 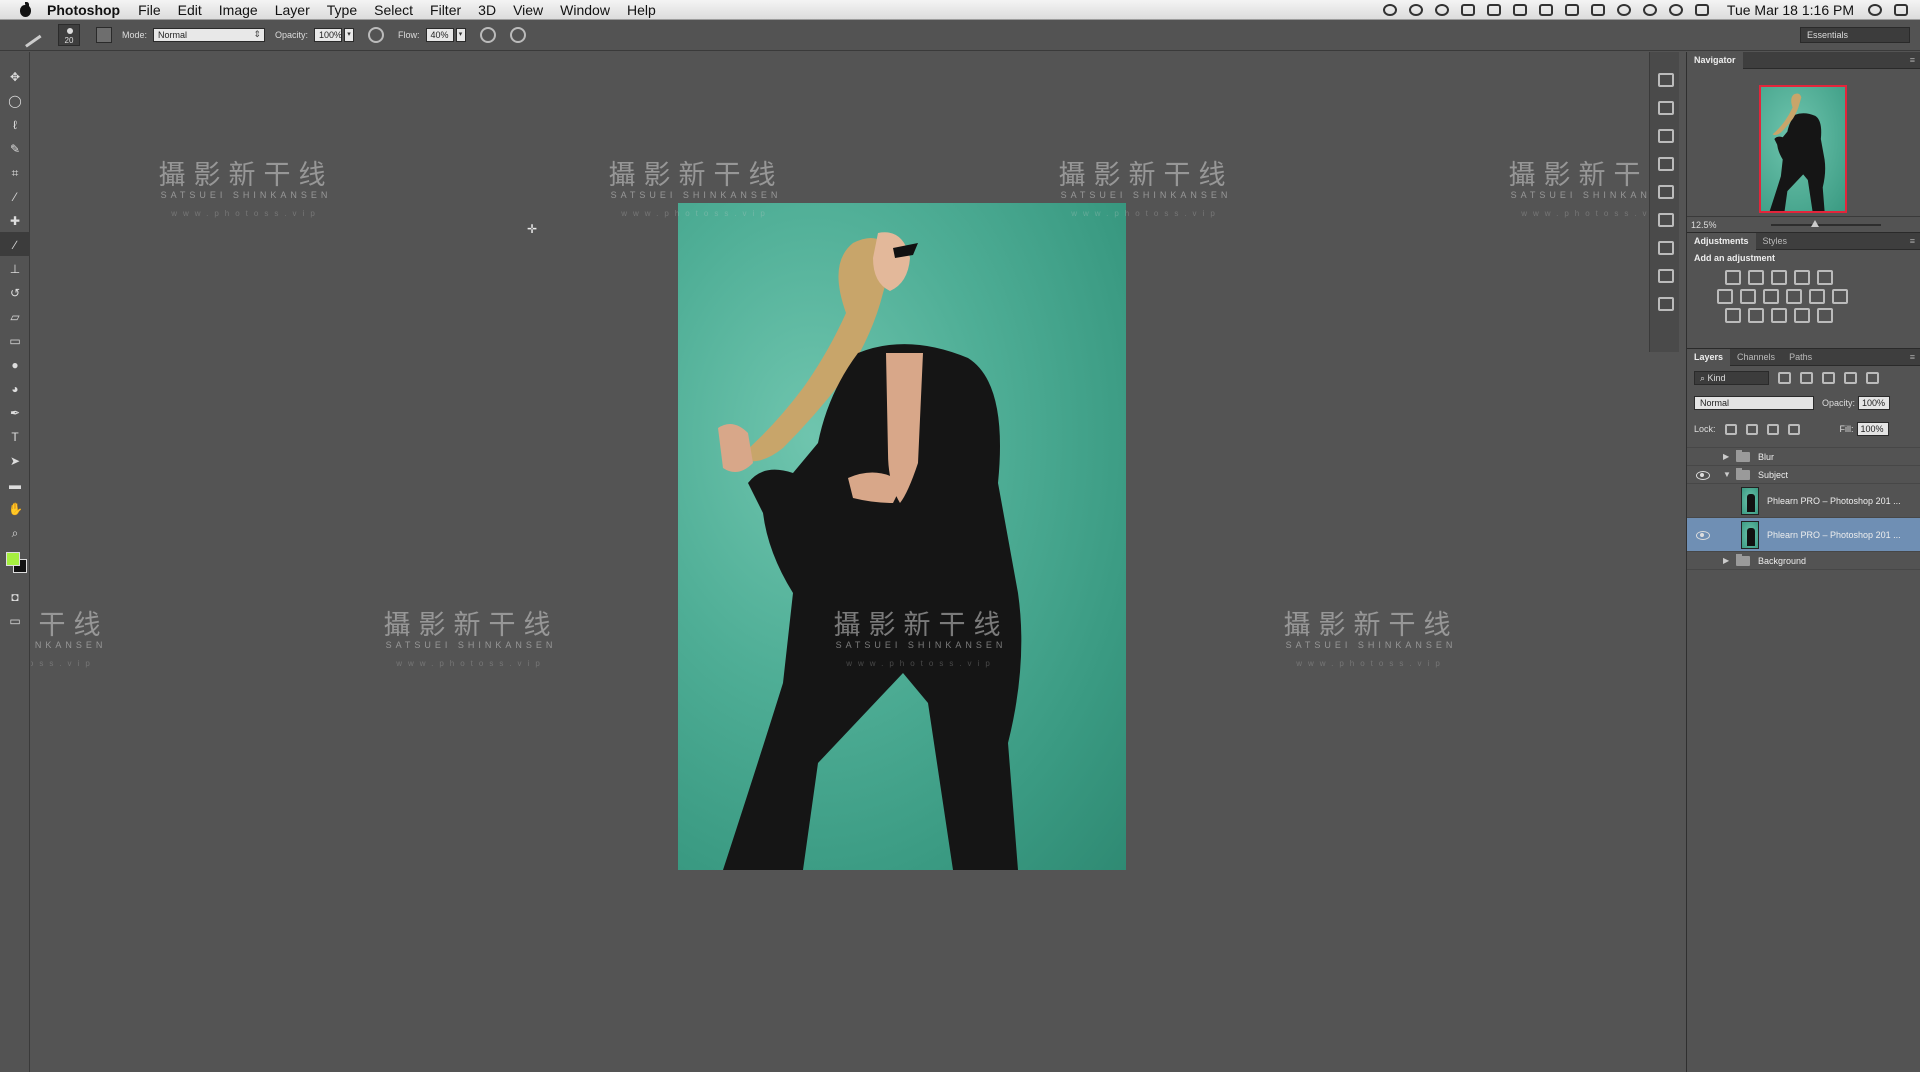 What do you see at coordinates (1665, 219) in the screenshot?
I see `brush-panel-icon` at bounding box center [1665, 219].